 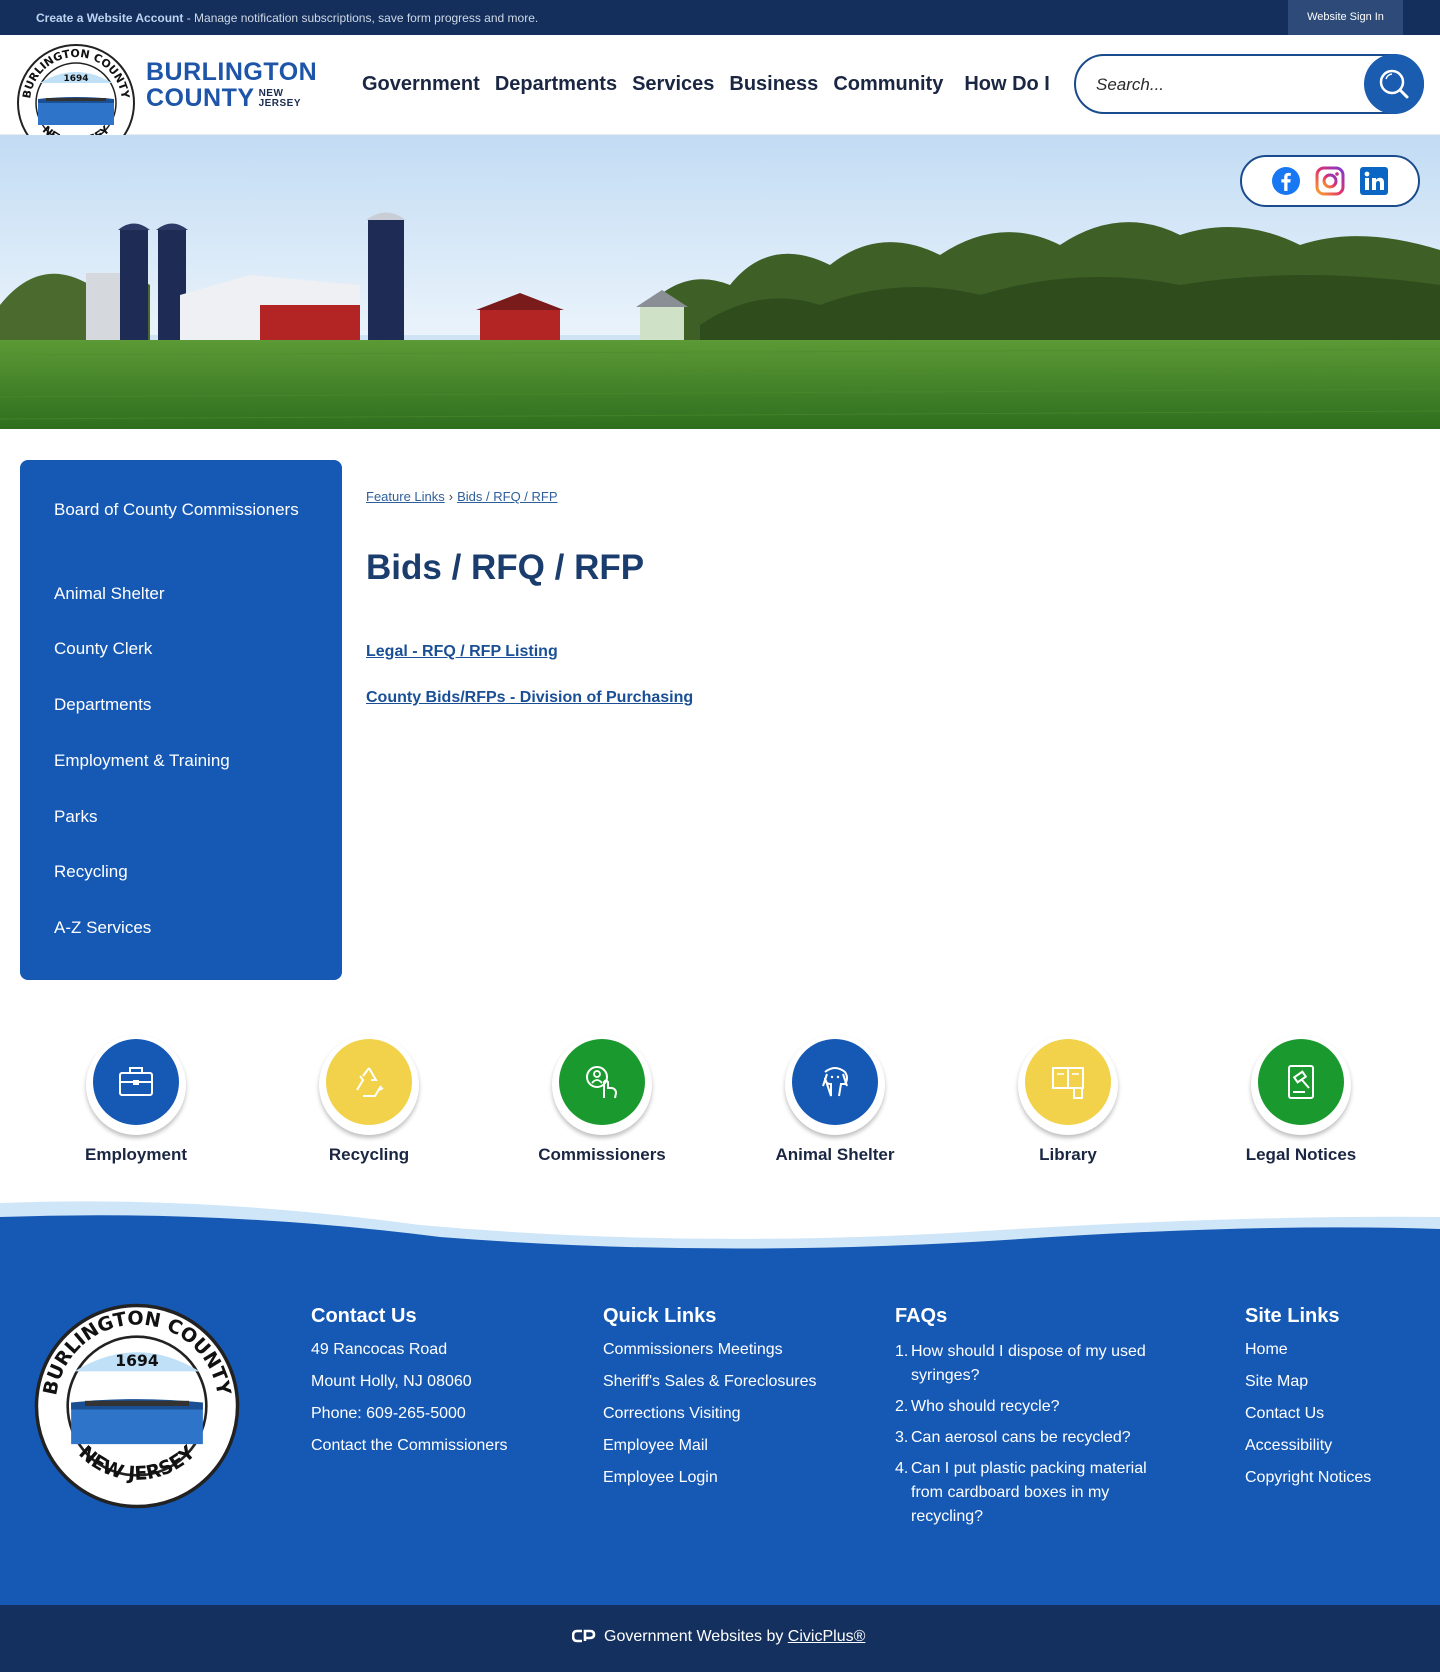 I want to click on nav-government: Government, so click(x=421, y=84).